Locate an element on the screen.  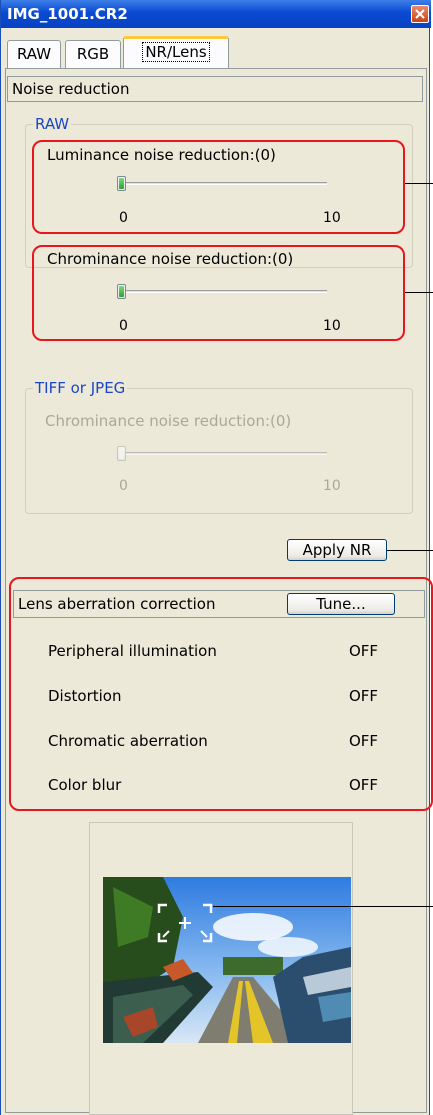
chrominance-slider-thumb is located at coordinates (121, 291).